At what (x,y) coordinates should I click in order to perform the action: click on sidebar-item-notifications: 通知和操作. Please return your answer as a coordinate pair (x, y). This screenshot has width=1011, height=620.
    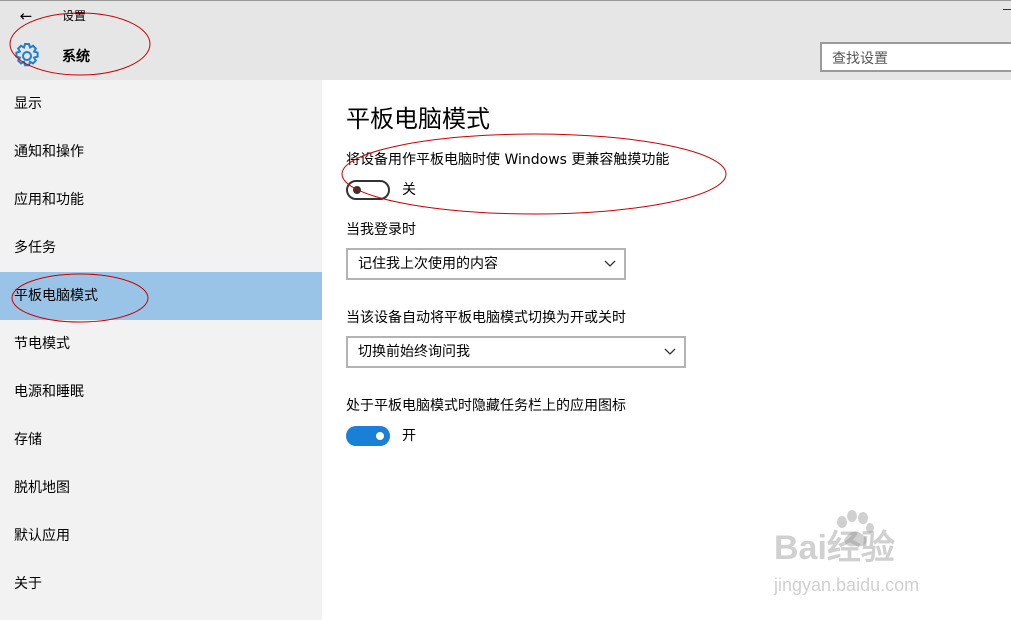
    Looking at the image, I should click on (161, 152).